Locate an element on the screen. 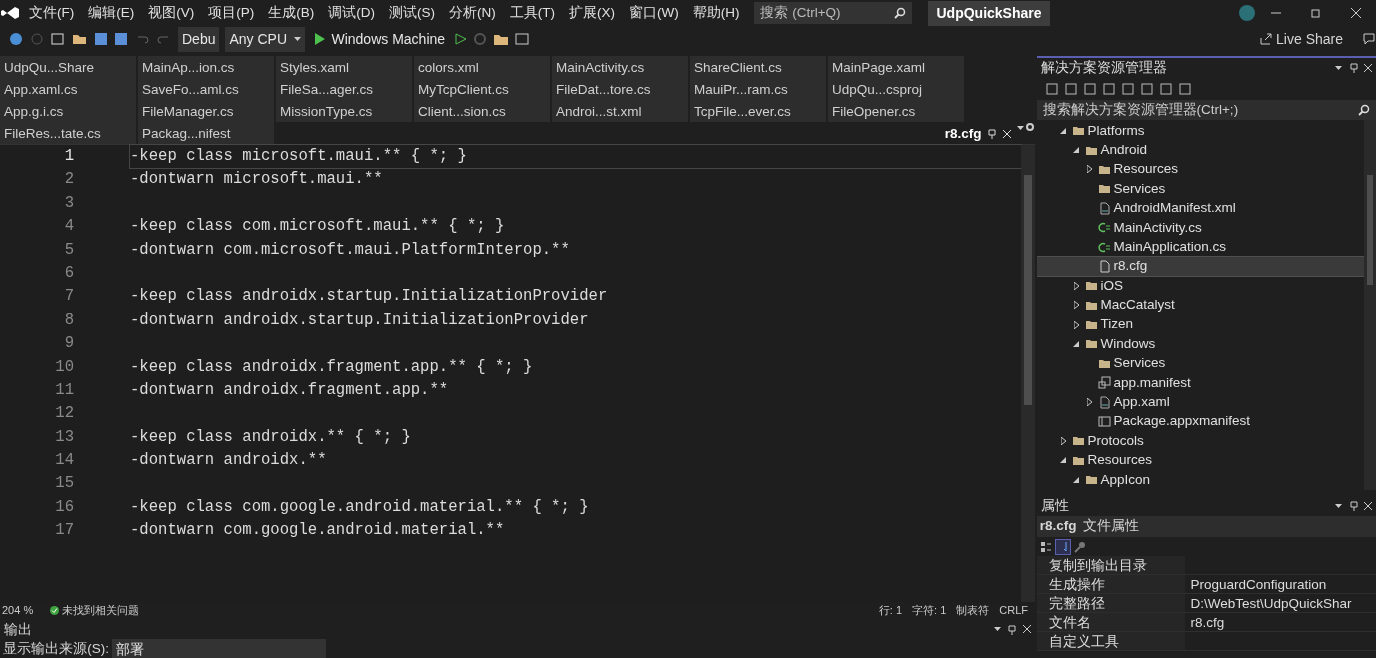 The width and height of the screenshot is (1376, 658). line-ending: CRLF is located at coordinates (1013, 610).